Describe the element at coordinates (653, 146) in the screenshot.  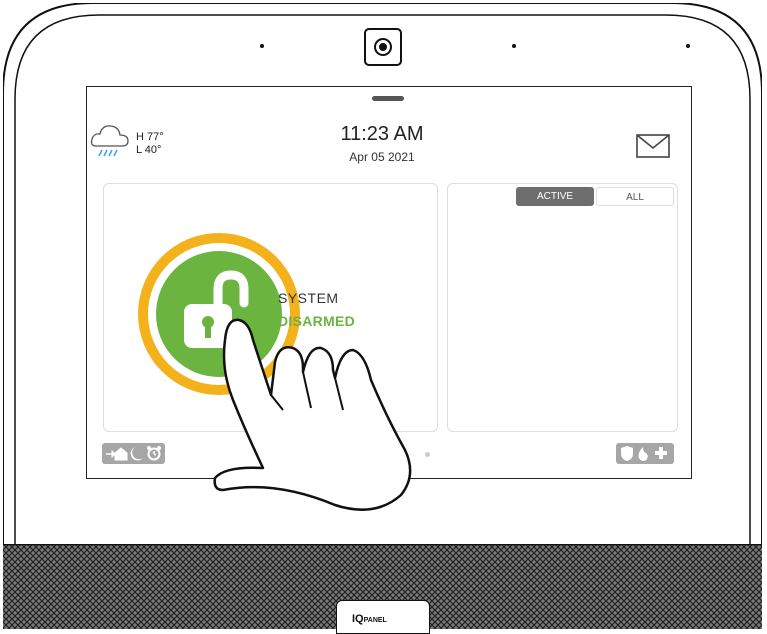
I see `envelope-icon` at that location.